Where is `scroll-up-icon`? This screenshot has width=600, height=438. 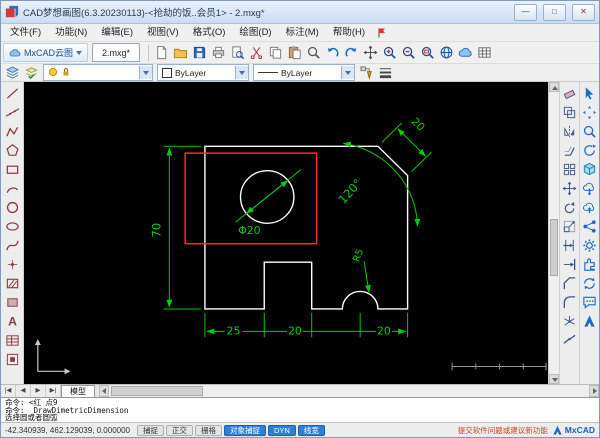
scroll-up-icon is located at coordinates (554, 87).